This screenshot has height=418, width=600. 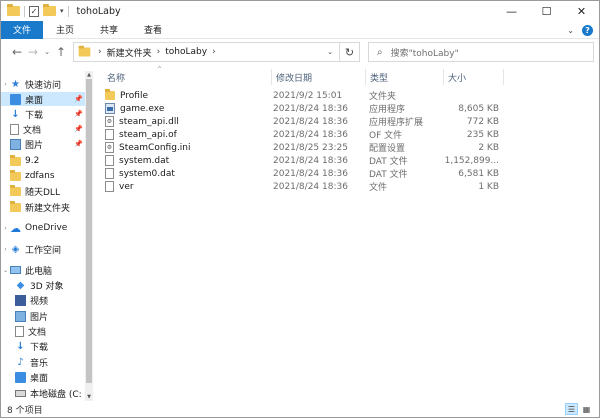 What do you see at coordinates (43, 99) in the screenshot?
I see `sidebar-item-desktop: 桌面 📌` at bounding box center [43, 99].